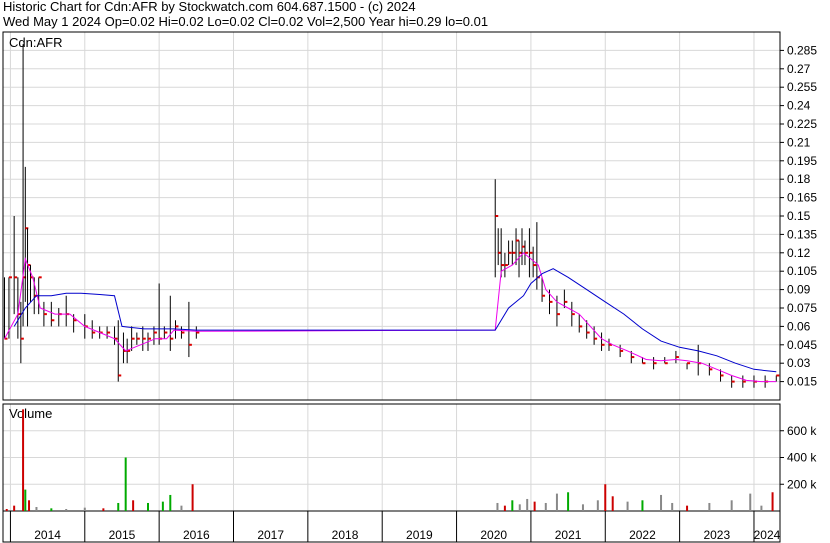  What do you see at coordinates (419, 535) in the screenshot?
I see `year-label: 2019` at bounding box center [419, 535].